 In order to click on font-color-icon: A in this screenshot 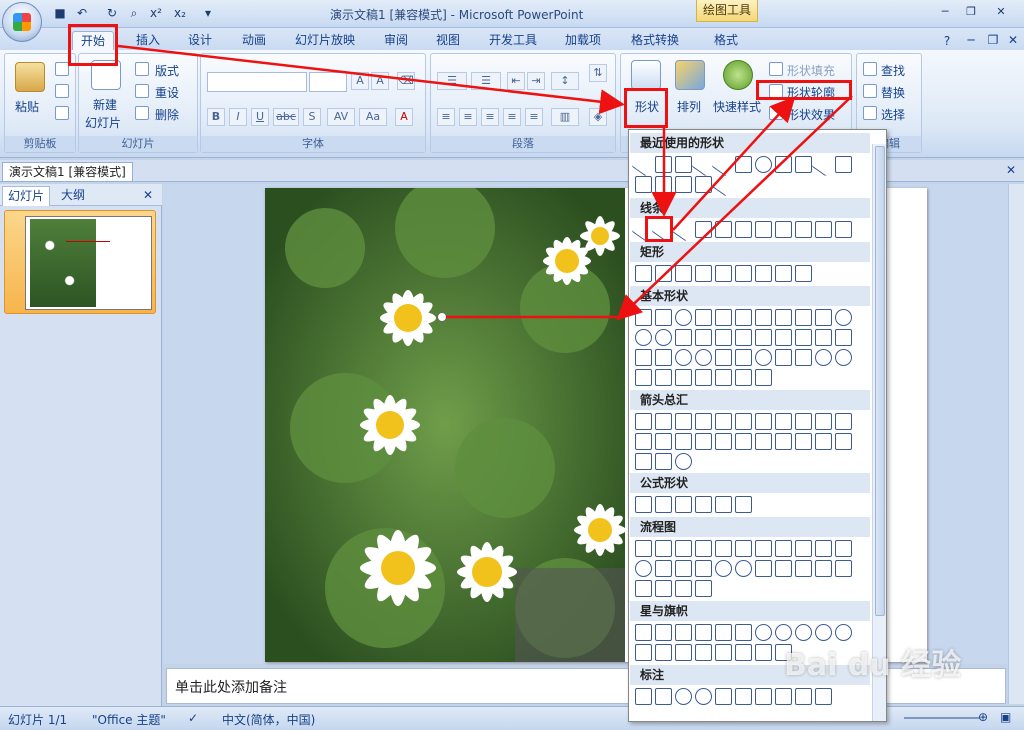, I will do `click(404, 117)`.